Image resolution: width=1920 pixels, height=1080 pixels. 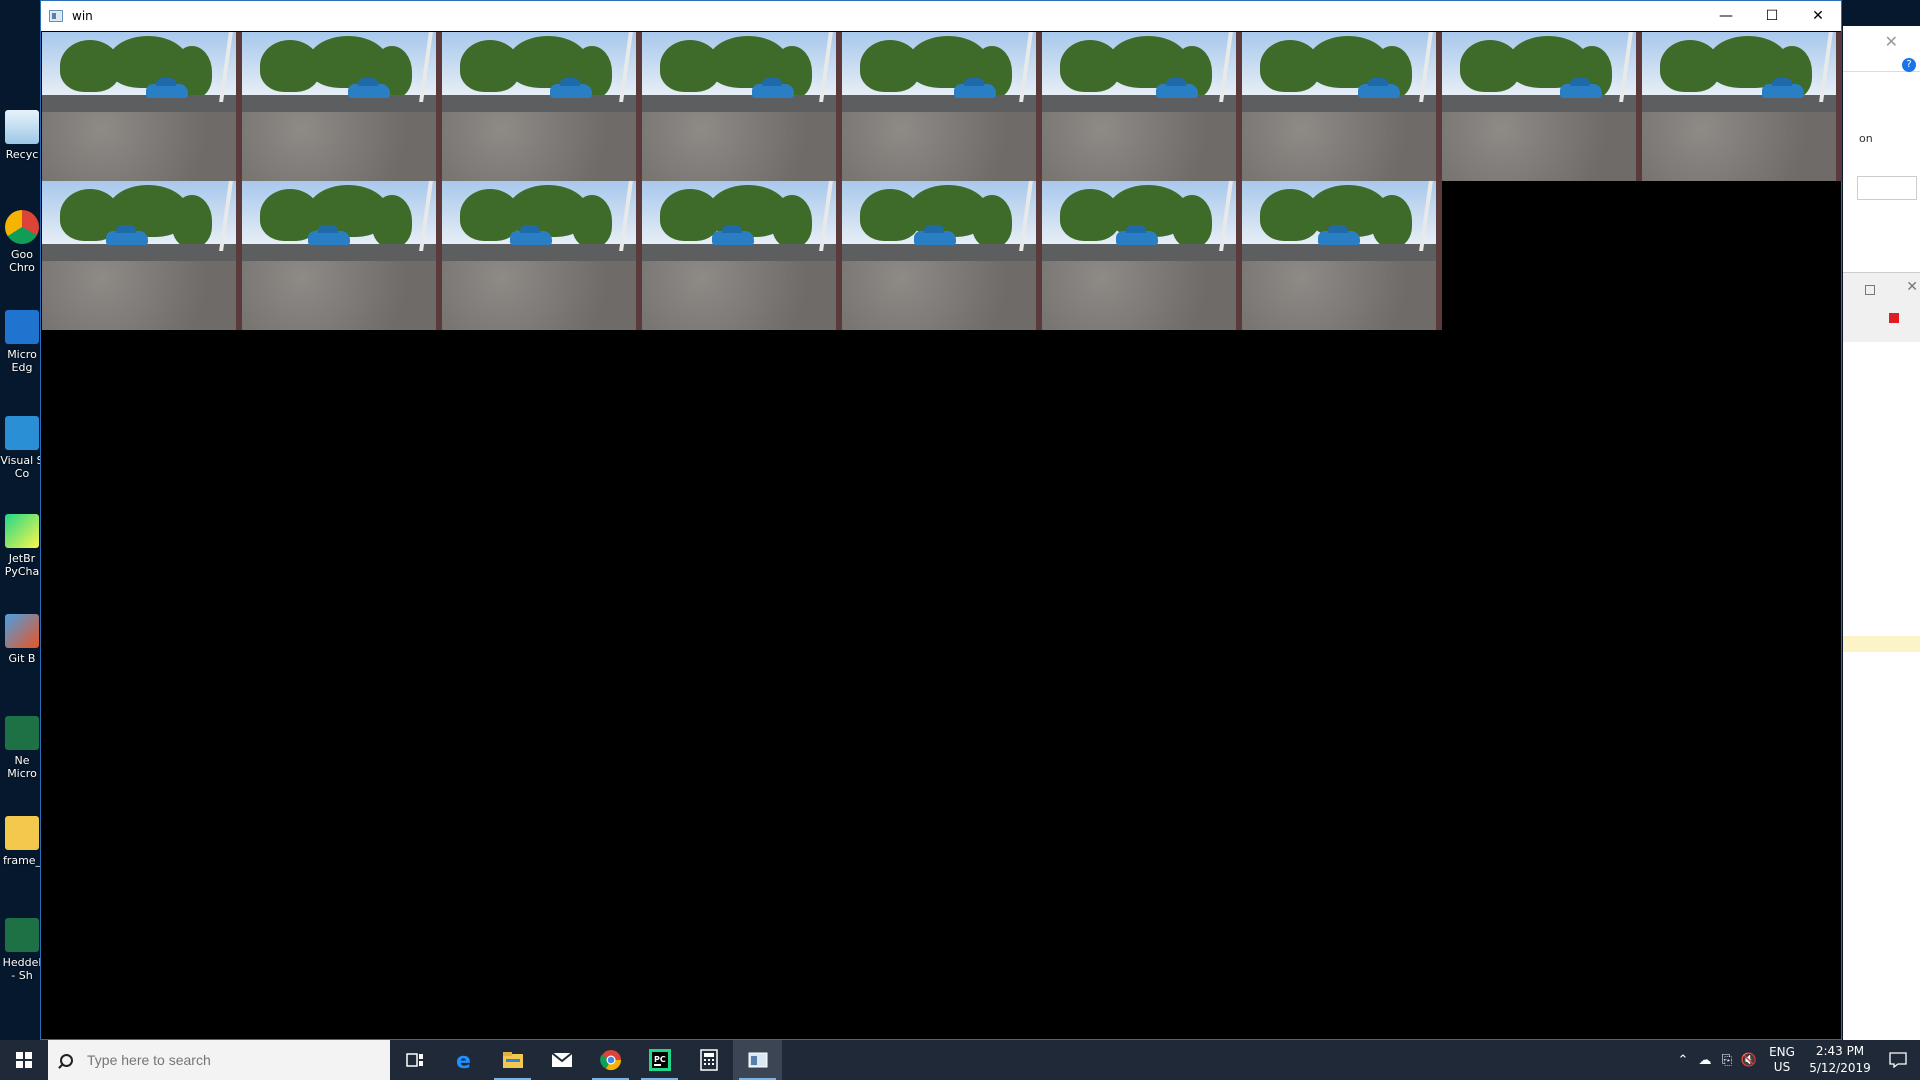 What do you see at coordinates (22, 261) in the screenshot?
I see `desktop-icon-label: Goo Chro` at bounding box center [22, 261].